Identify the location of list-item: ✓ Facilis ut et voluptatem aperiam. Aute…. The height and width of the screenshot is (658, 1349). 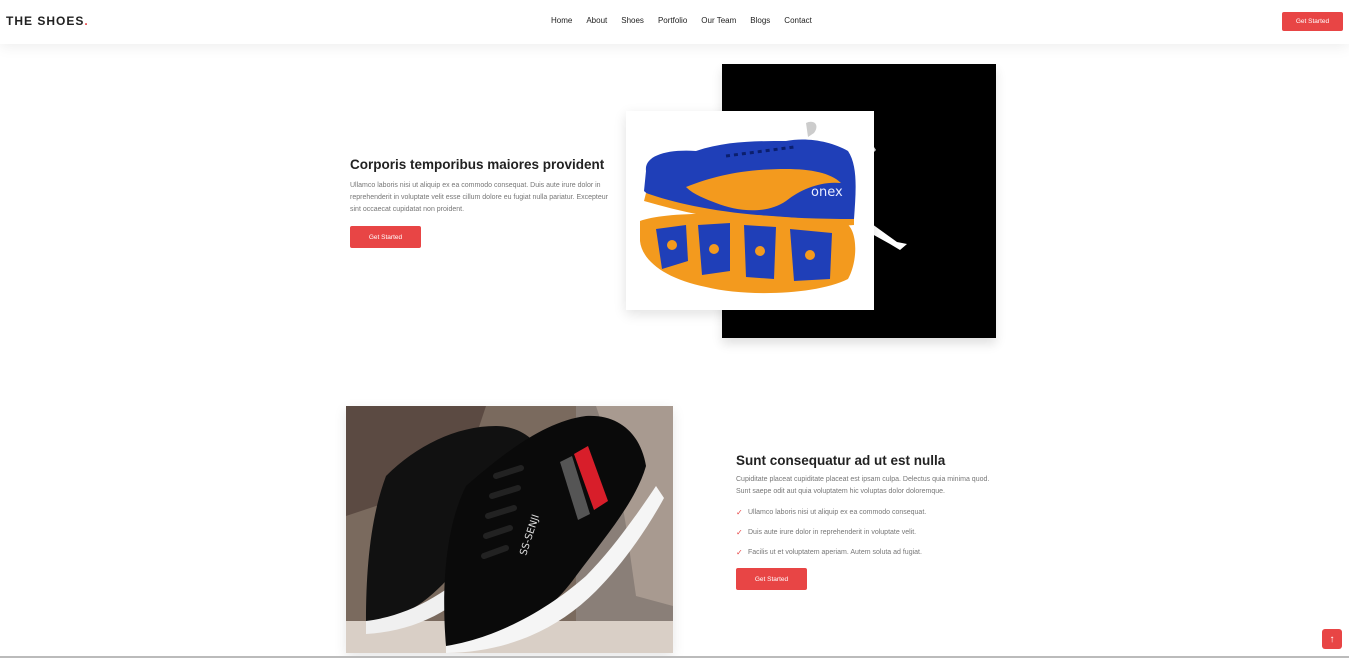
(866, 552).